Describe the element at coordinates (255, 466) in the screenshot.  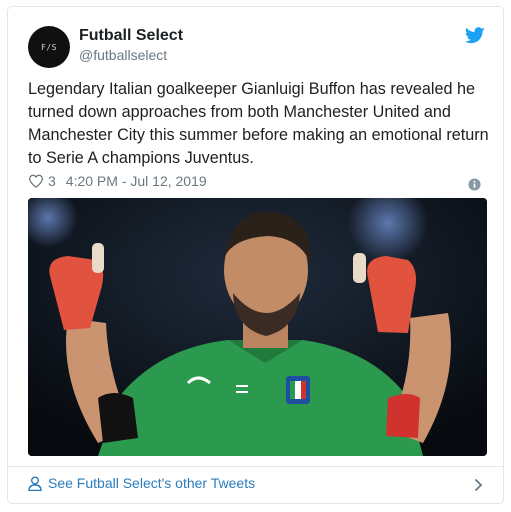
I see `footer-divider` at that location.